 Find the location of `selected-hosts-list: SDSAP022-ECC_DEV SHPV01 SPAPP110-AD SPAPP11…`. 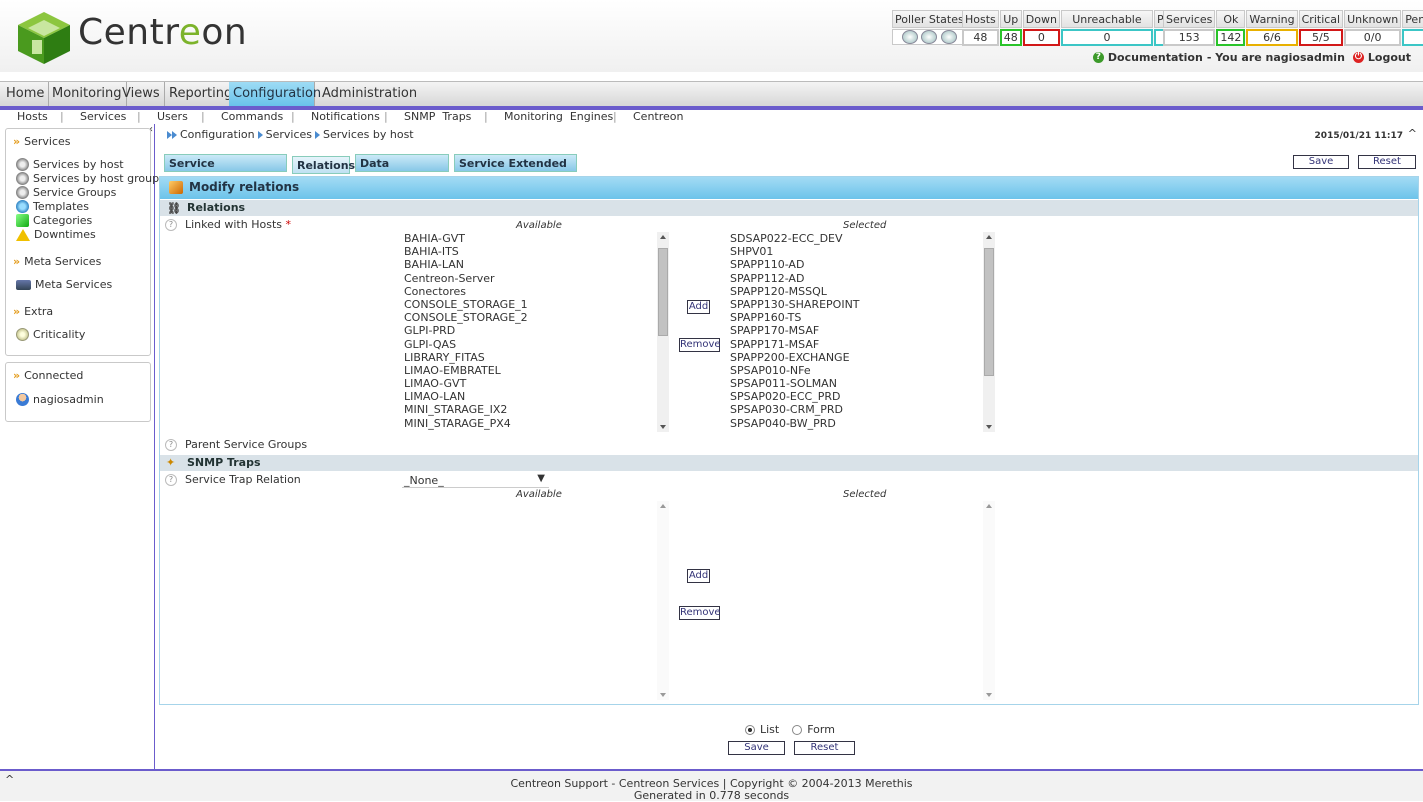

selected-hosts-list: SDSAP022-ECC_DEV SHPV01 SPAPP110-AD SPAPP11… is located at coordinates (863, 332).